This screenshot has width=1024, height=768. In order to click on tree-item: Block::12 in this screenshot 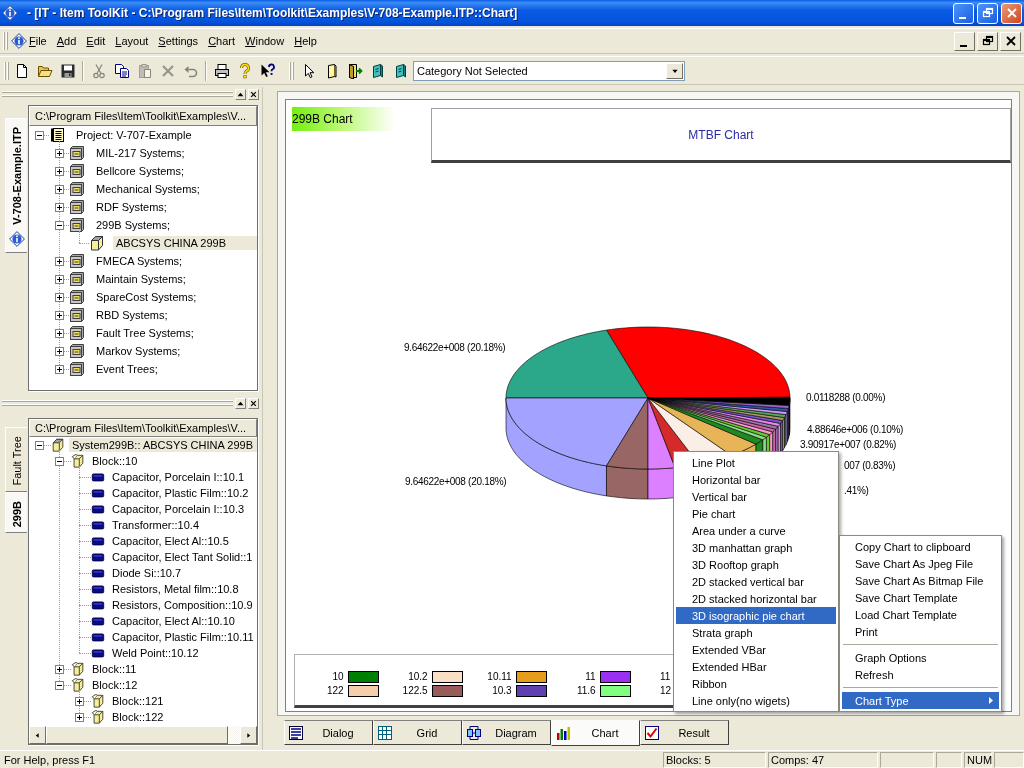, I will do `click(115, 685)`.